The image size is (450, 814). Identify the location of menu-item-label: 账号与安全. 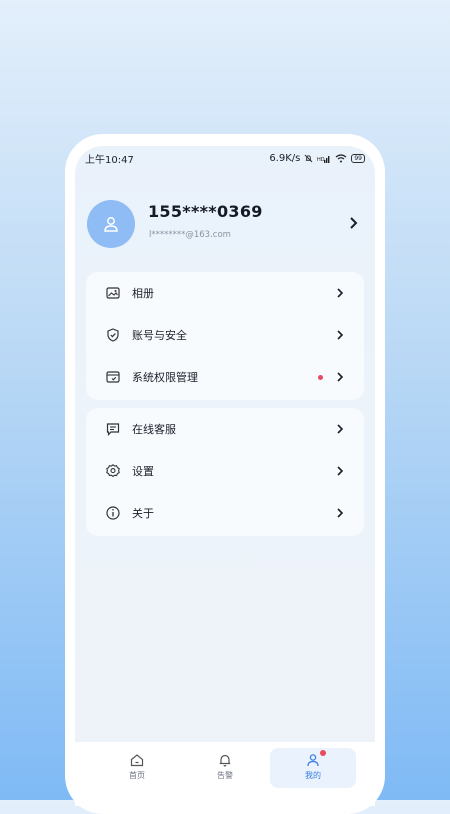
(159, 335).